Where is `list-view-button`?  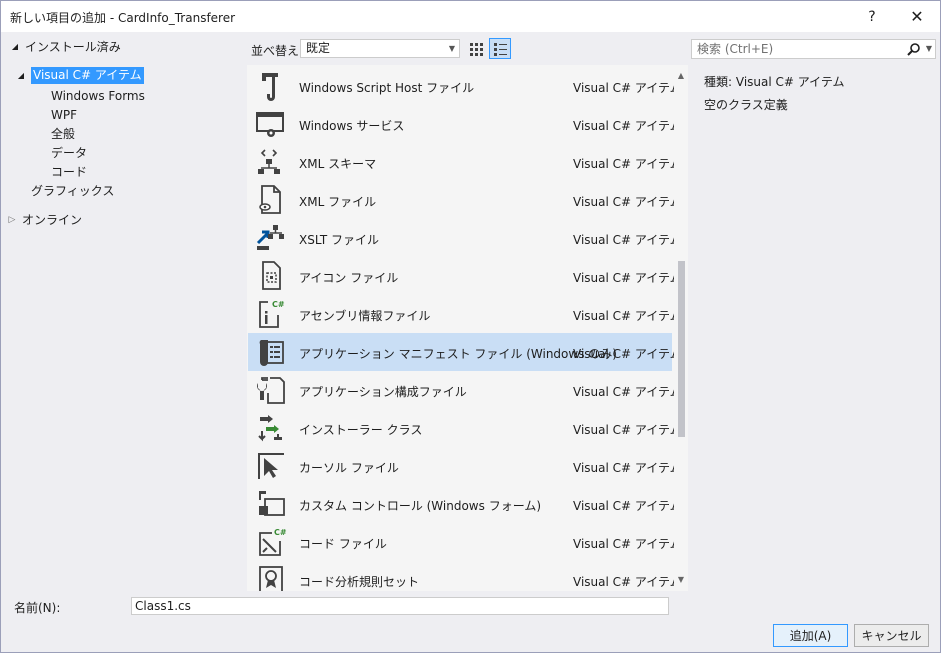
list-view-button is located at coordinates (500, 48).